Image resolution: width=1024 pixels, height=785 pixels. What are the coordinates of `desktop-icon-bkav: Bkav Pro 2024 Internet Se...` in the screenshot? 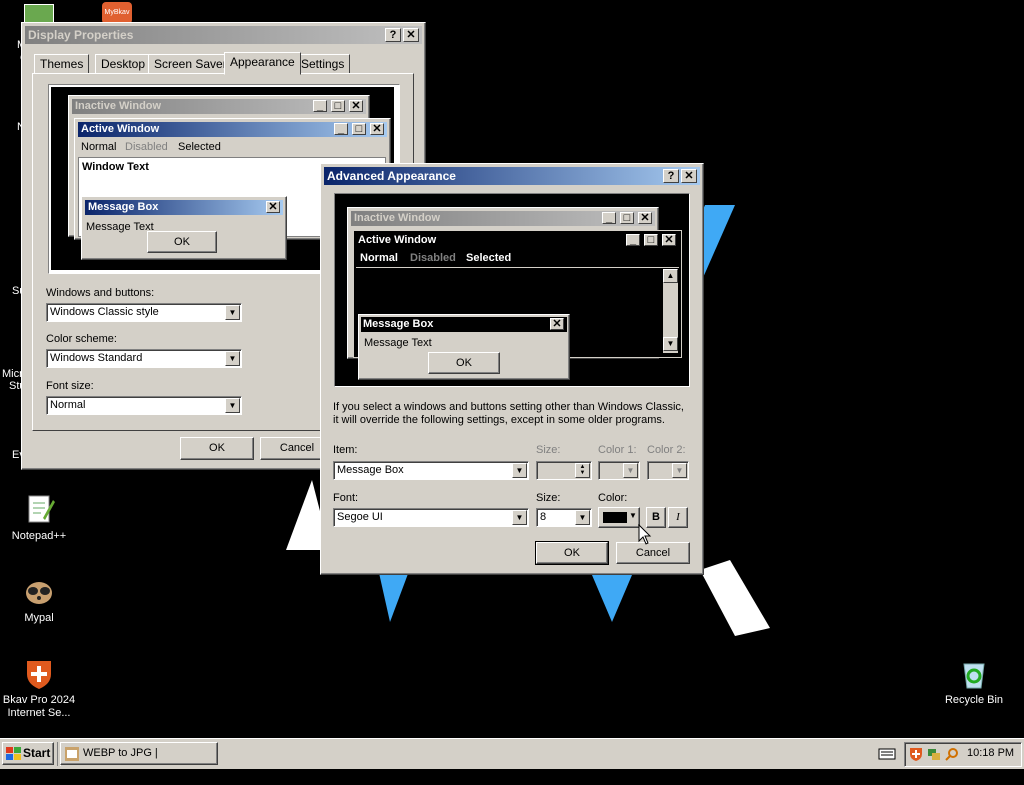 It's located at (39, 689).